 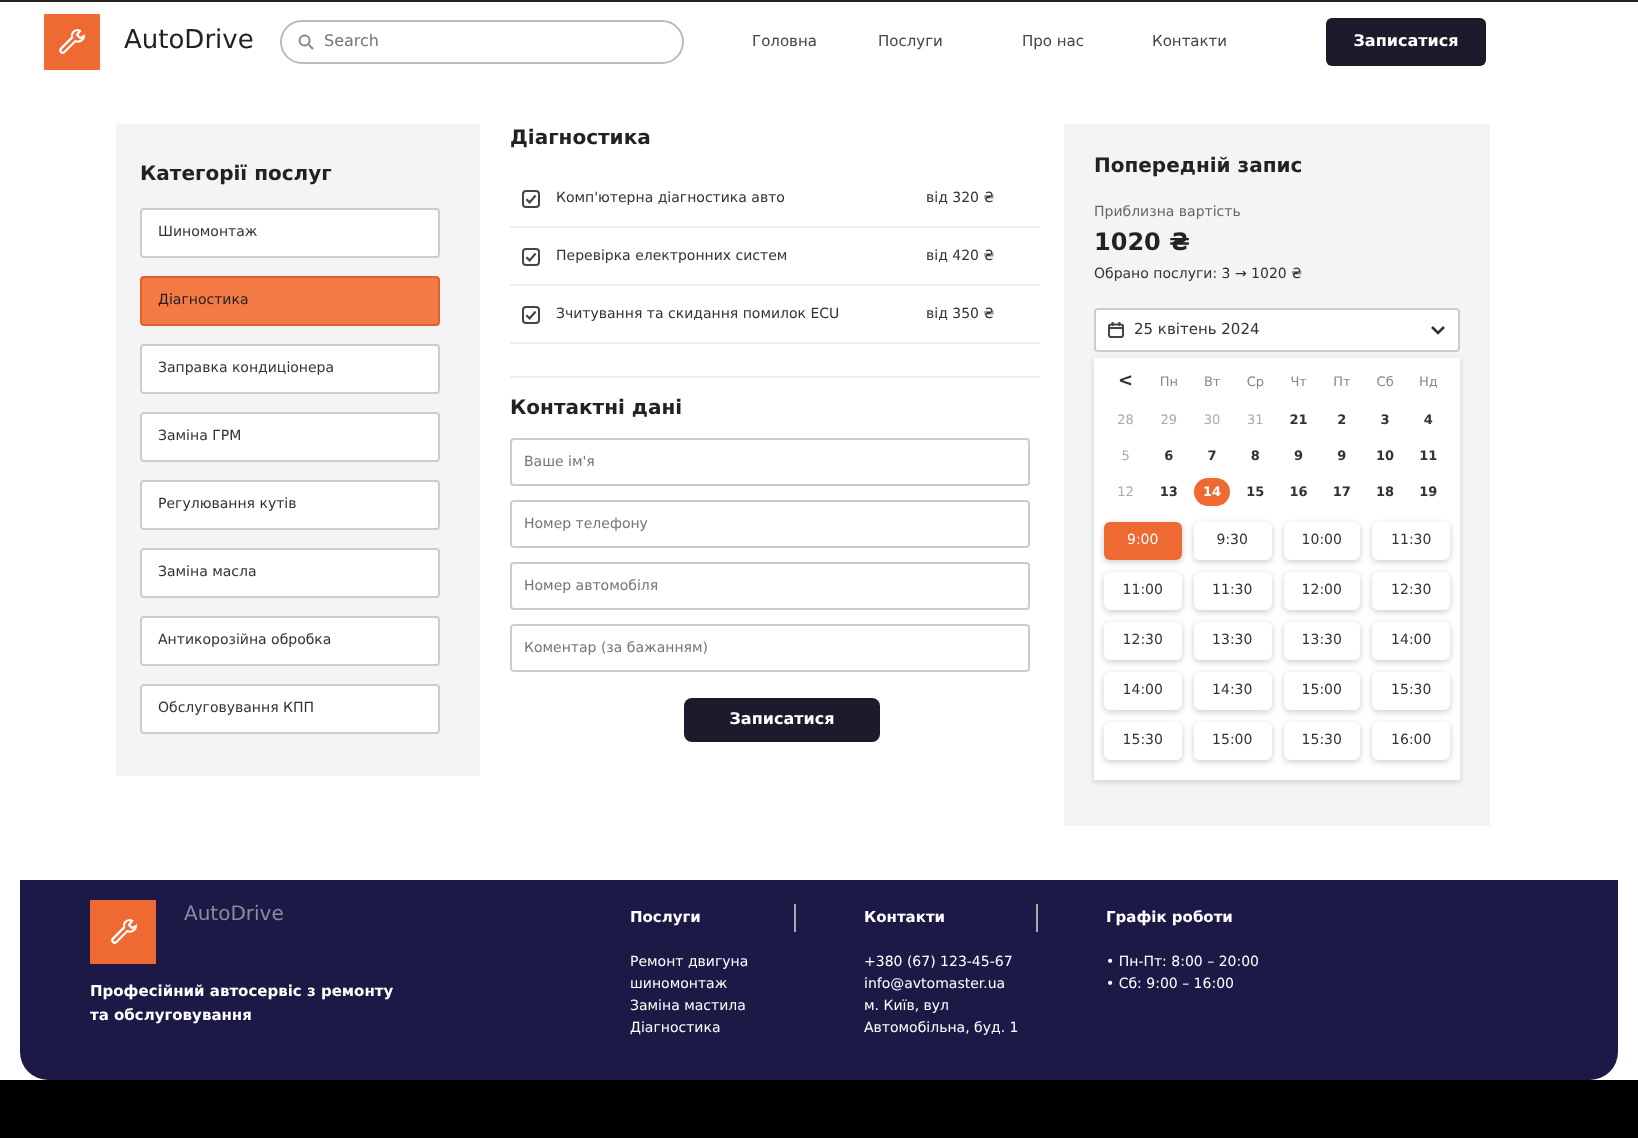 I want to click on section-title: Діагностика, so click(x=581, y=140).